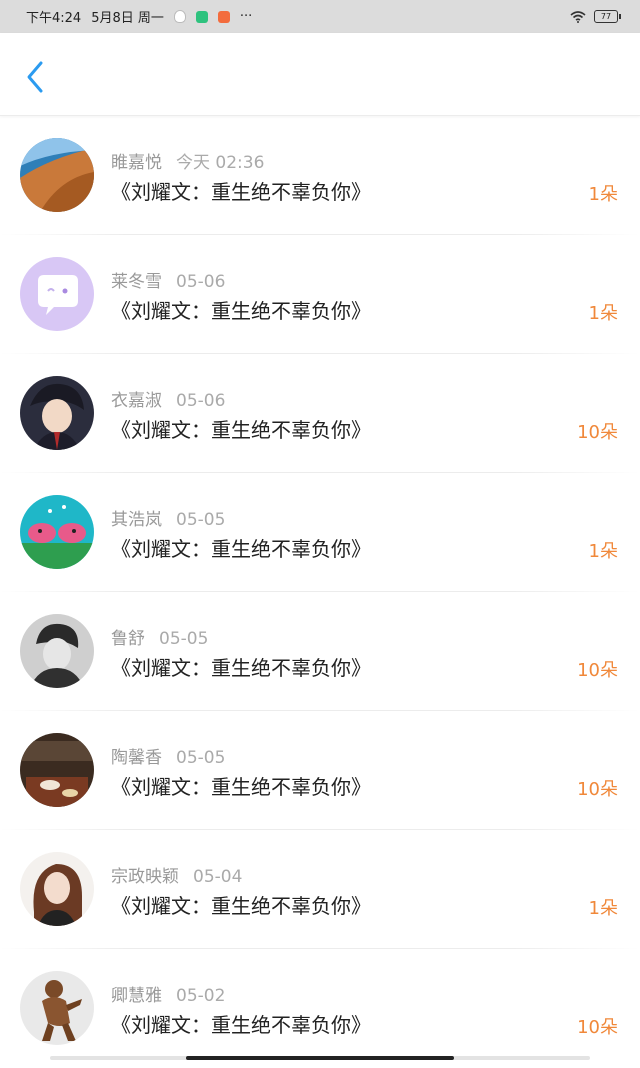 The width and height of the screenshot is (640, 1068). I want to click on list-item: 鲁舒 05-05 《刘耀文：重生绝不辜负你》 10朵, so click(320, 651).